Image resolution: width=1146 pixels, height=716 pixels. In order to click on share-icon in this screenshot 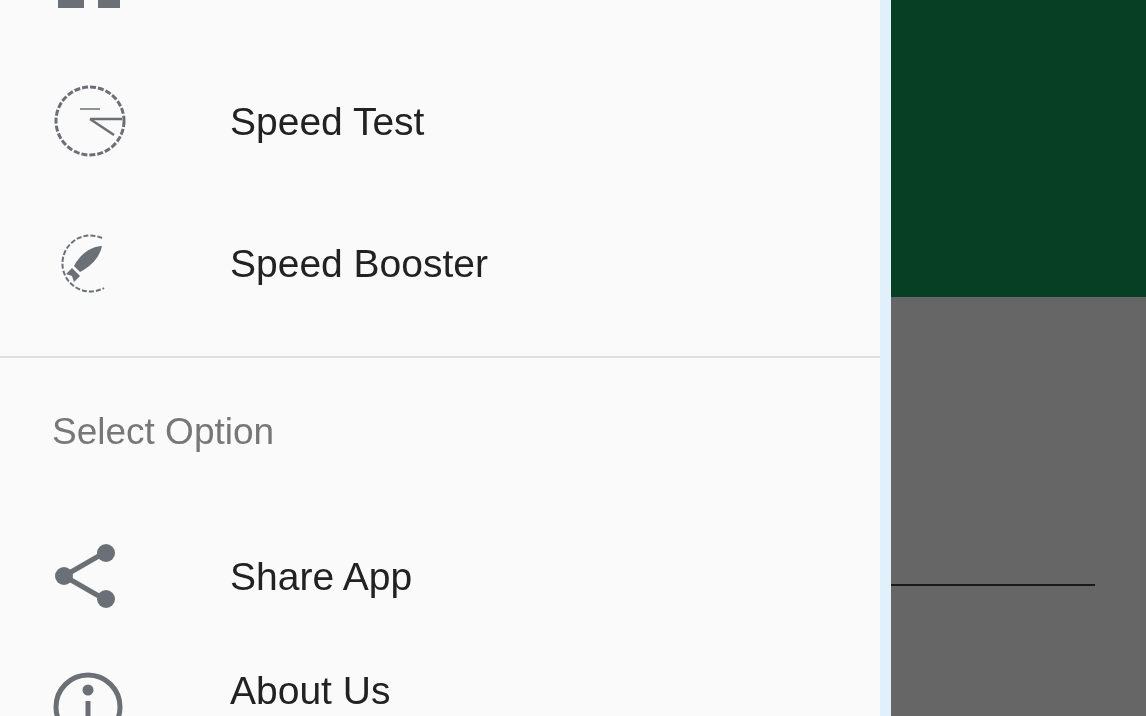, I will do `click(85, 576)`.